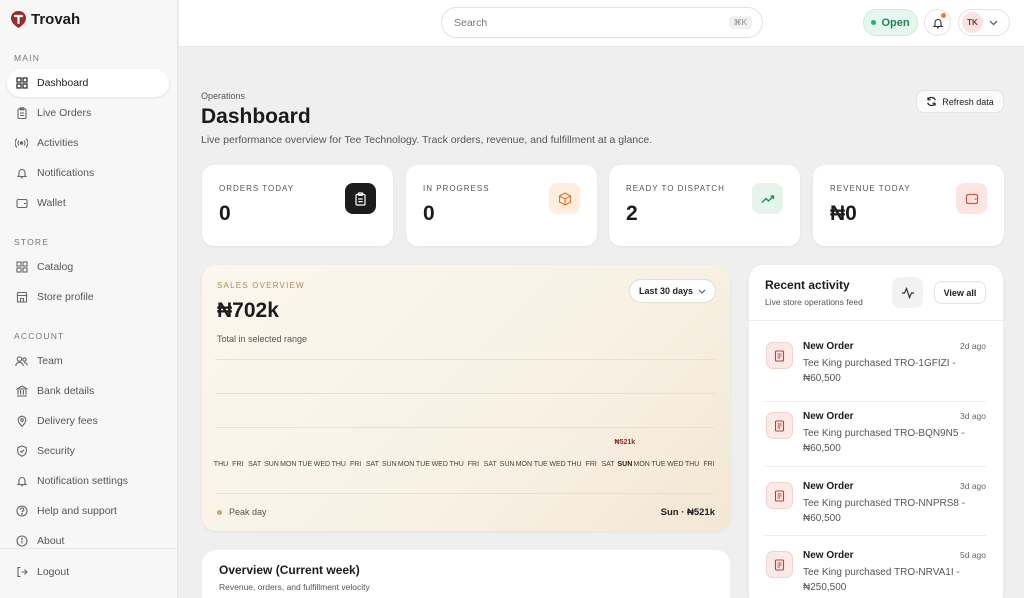 The image size is (1024, 598). What do you see at coordinates (88, 267) in the screenshot?
I see `sidebar-item-catalog: Catalog` at bounding box center [88, 267].